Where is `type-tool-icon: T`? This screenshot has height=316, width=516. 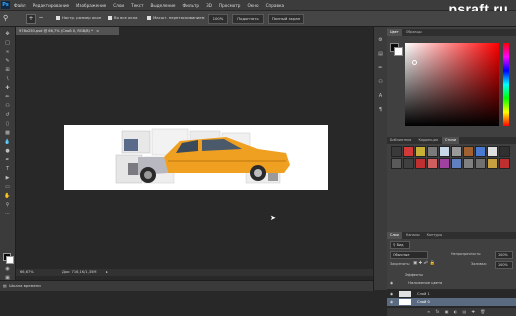
type-tool-icon: T is located at coordinates (7, 169).